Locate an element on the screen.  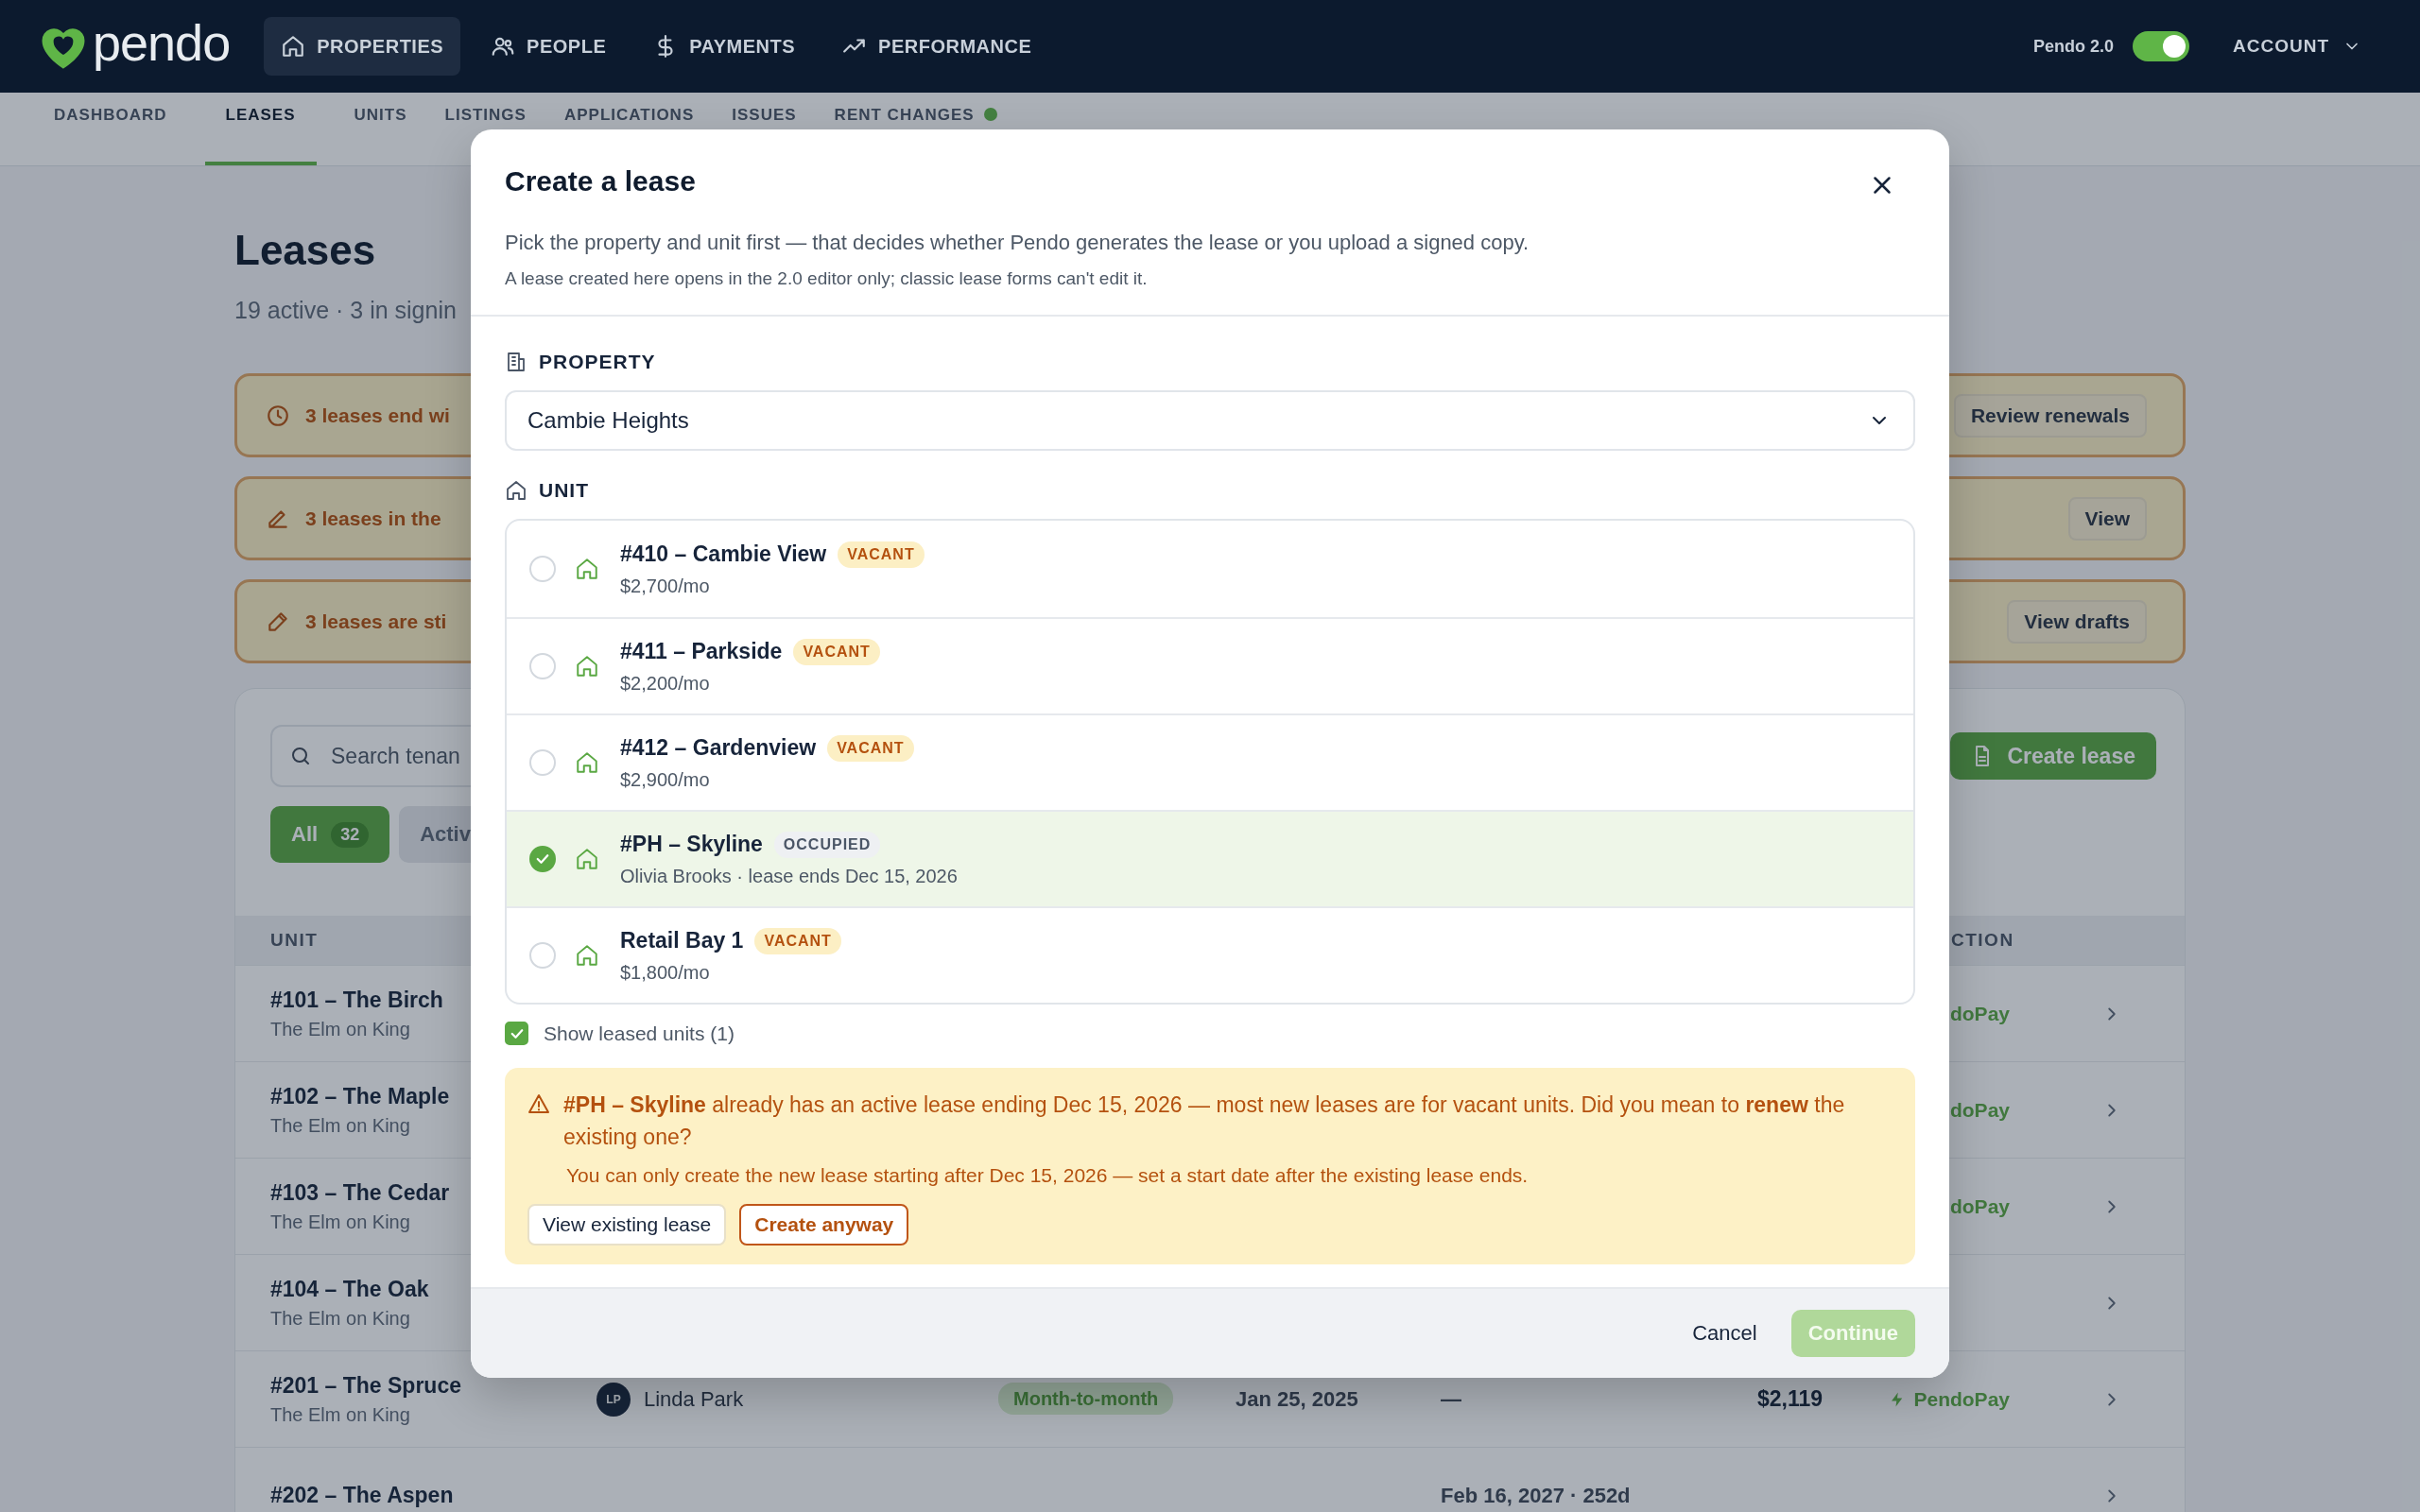
unit-name: #202 – The Aspen is located at coordinates (362, 1495).